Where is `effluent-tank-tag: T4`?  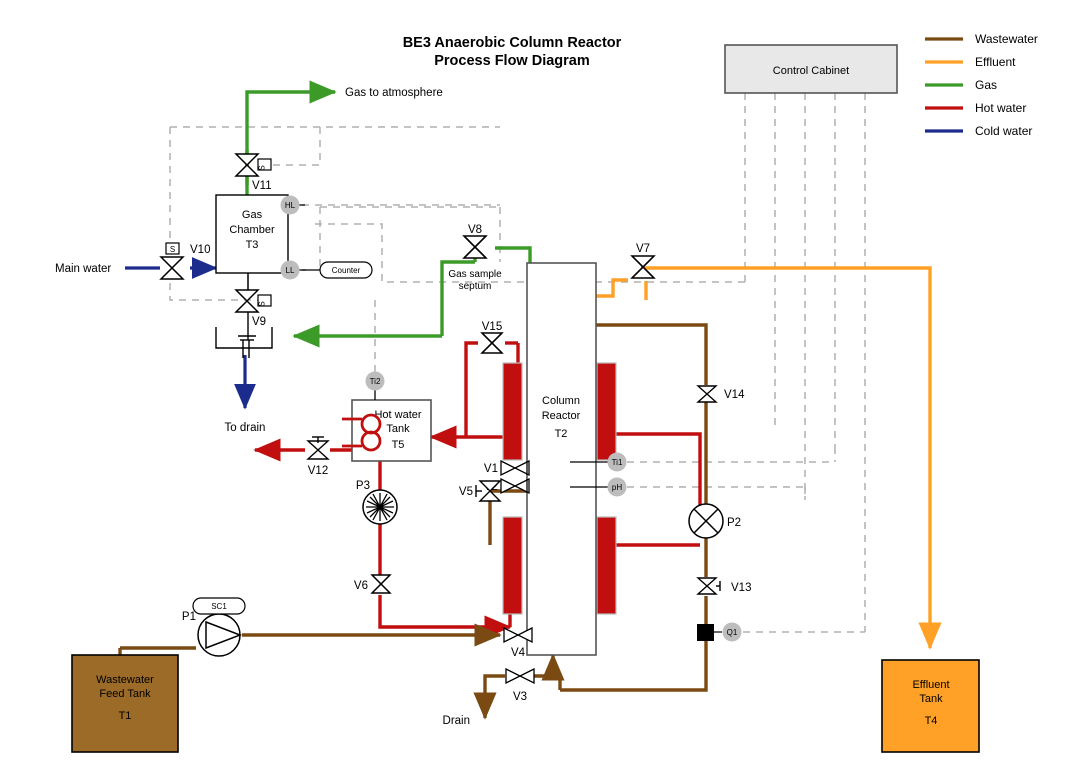 effluent-tank-tag: T4 is located at coordinates (931, 721).